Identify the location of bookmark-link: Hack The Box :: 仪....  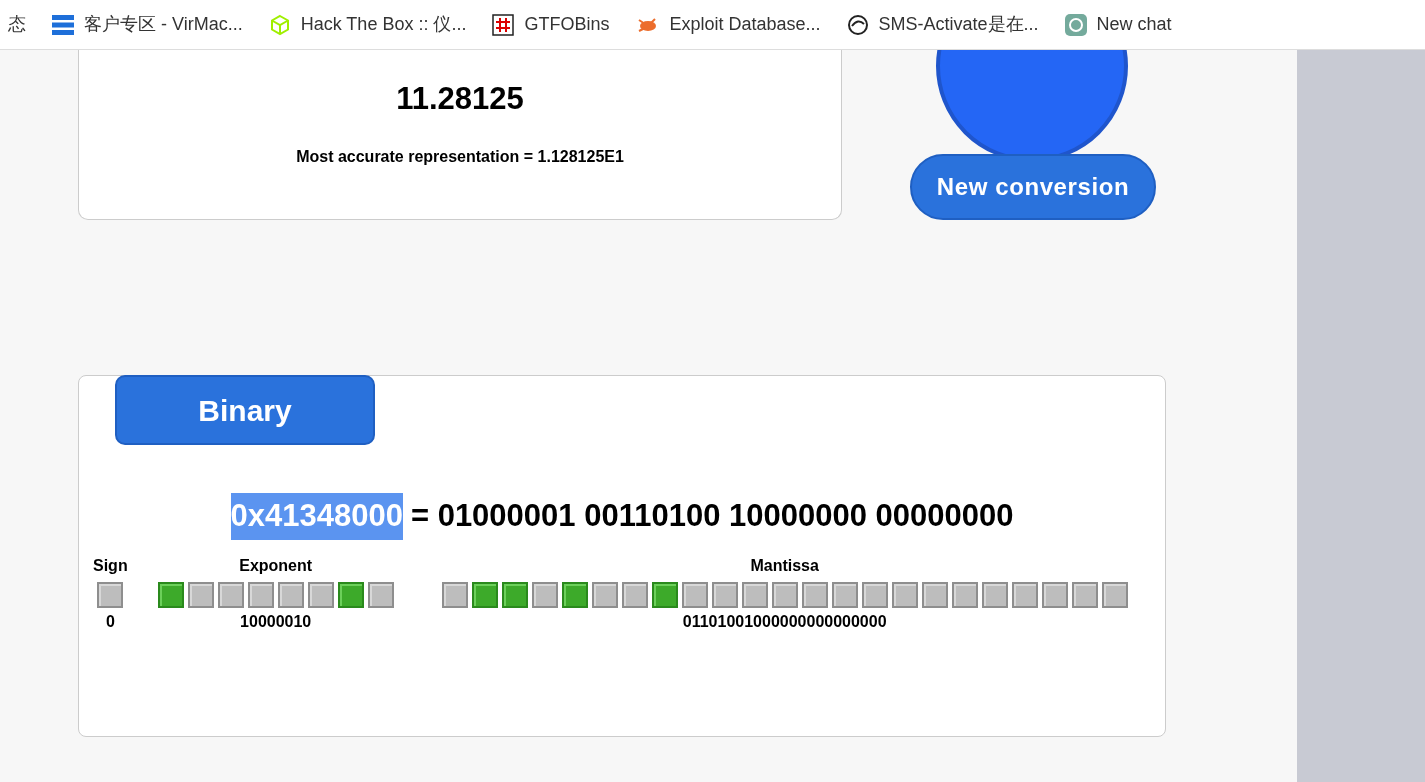
(383, 24).